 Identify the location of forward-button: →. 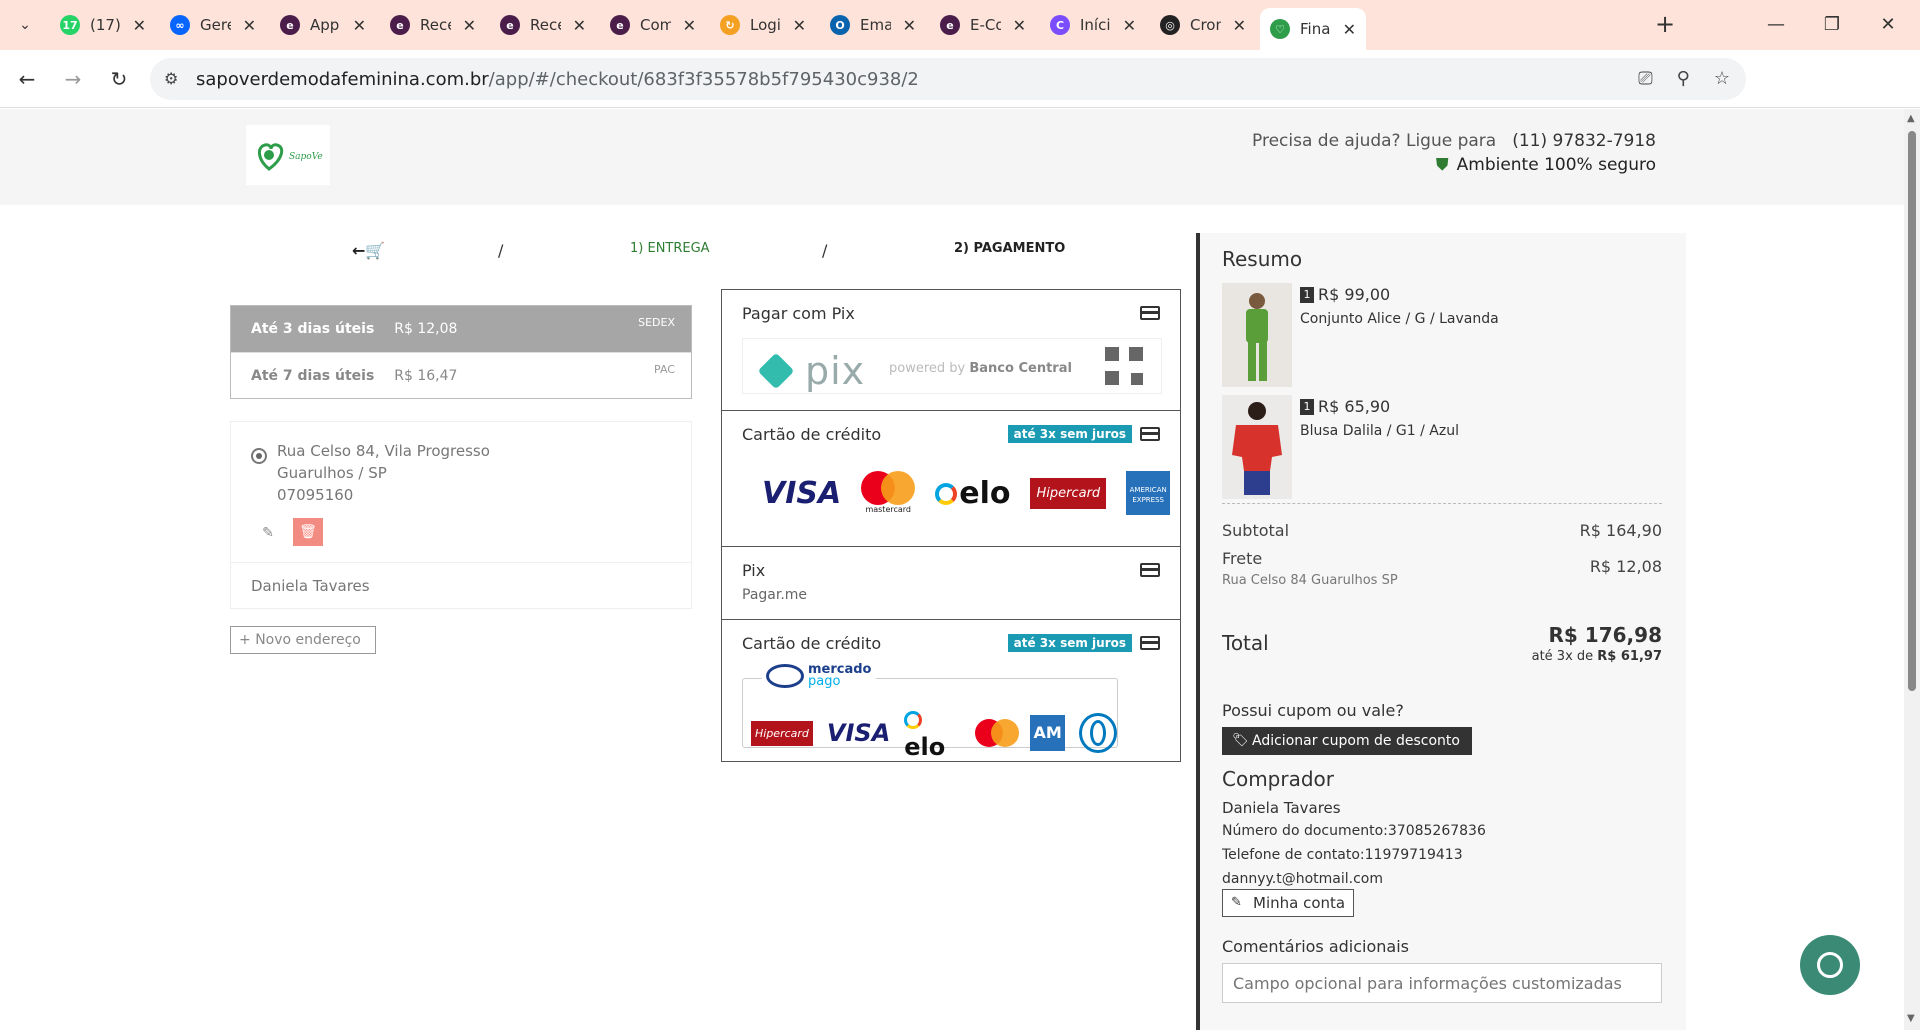
(73, 79).